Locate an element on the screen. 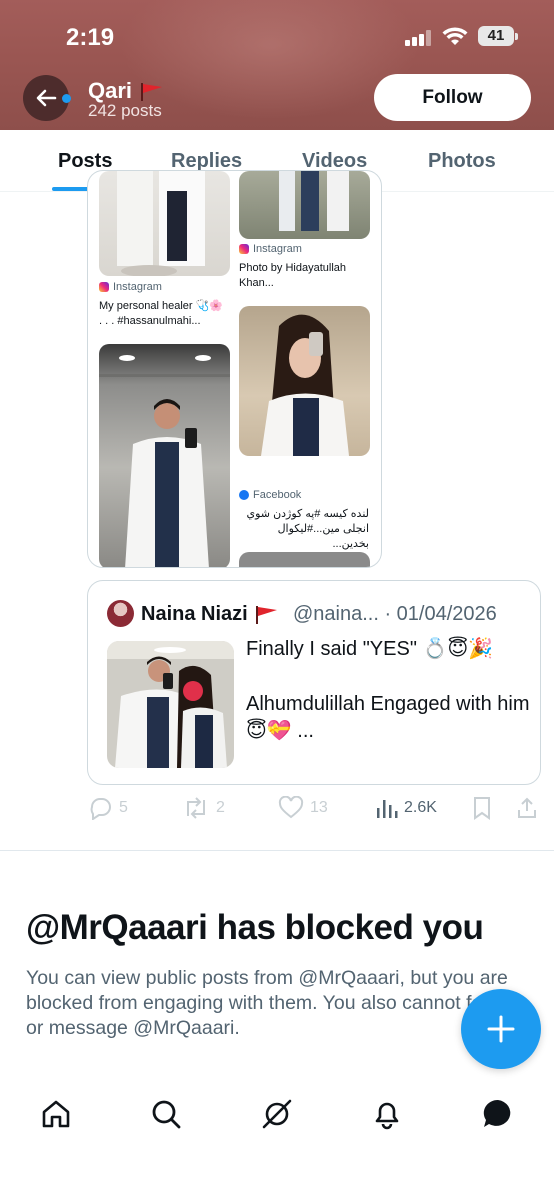 Image resolution: width=554 pixels, height=1199 pixels. nav-messages is located at coordinates (498, 1114).